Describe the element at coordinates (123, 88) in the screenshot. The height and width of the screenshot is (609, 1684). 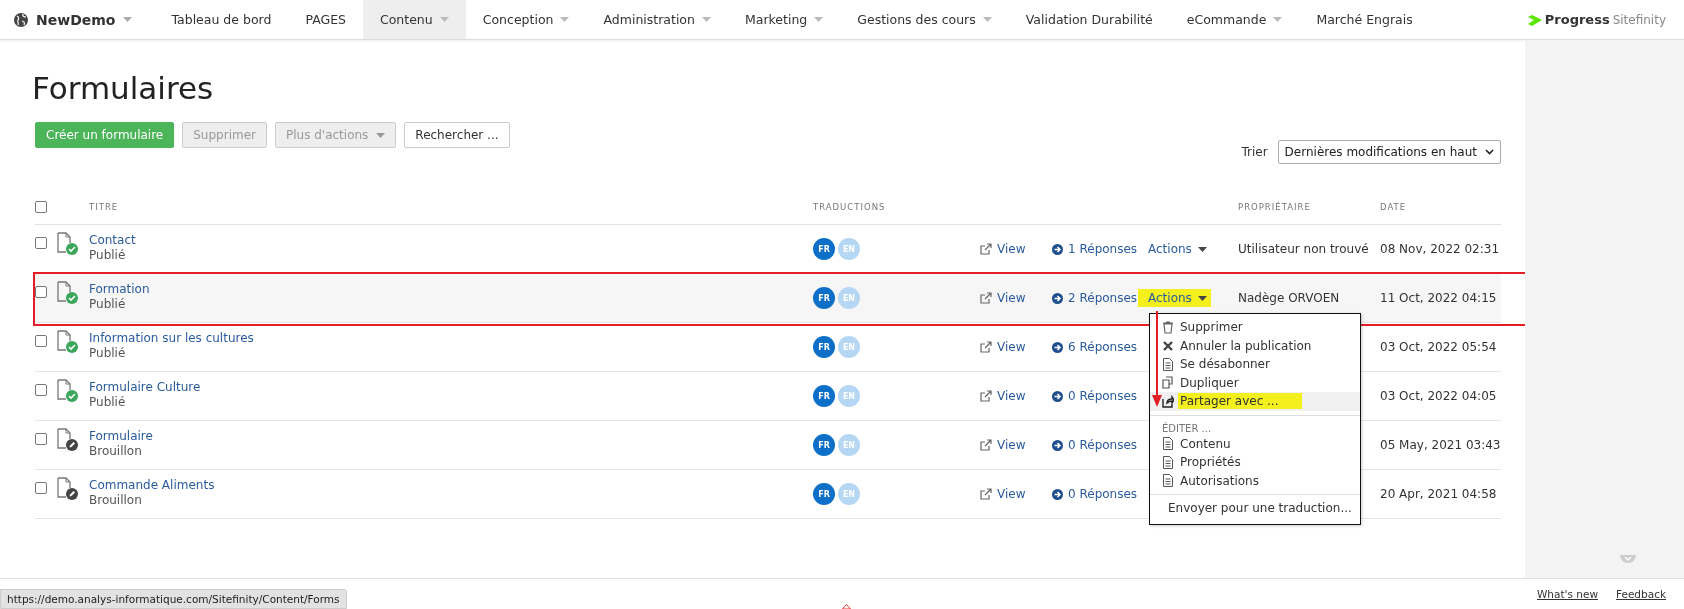
I see `page-title: Formulaires` at that location.